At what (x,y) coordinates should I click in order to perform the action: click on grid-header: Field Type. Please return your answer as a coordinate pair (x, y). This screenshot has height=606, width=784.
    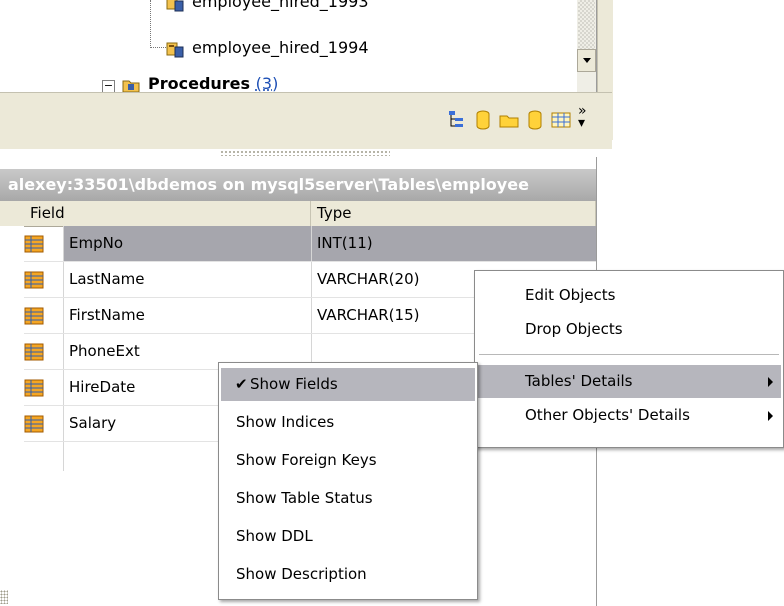
    Looking at the image, I should click on (310, 214).